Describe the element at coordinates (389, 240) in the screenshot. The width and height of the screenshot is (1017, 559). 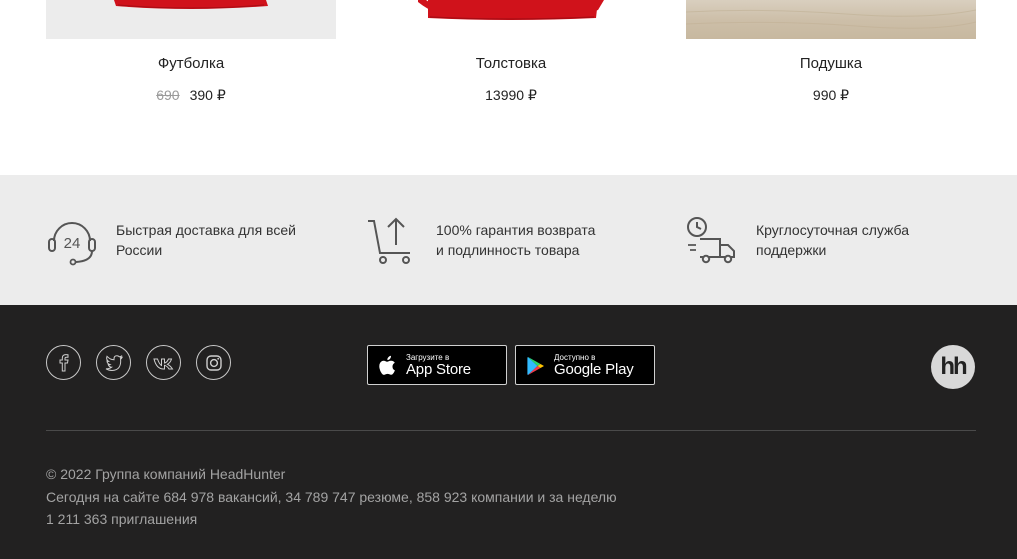
I see `cart-return-icon` at that location.